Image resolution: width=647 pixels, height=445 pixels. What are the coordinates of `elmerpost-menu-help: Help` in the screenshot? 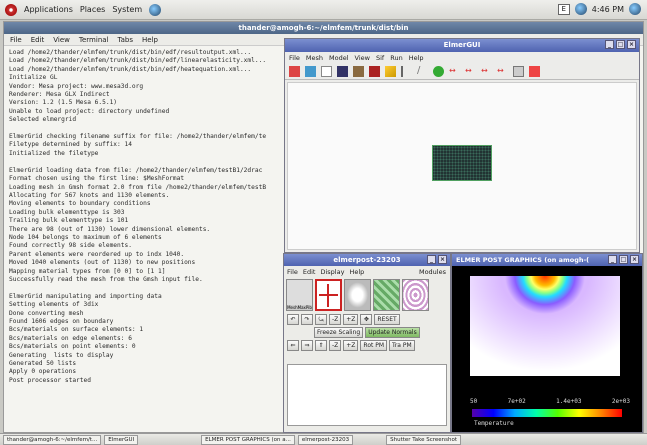 It's located at (356, 272).